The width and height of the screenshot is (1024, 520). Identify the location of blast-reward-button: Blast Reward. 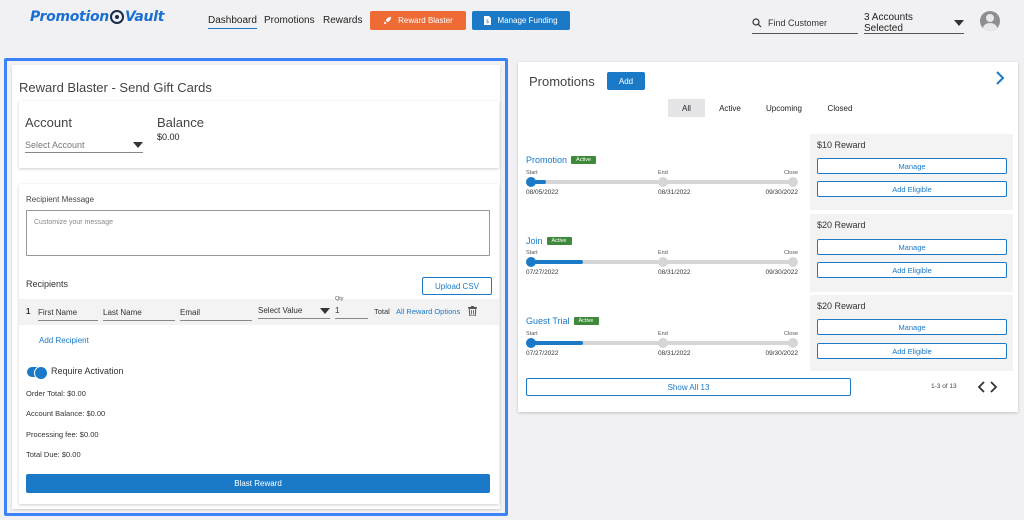
(258, 483).